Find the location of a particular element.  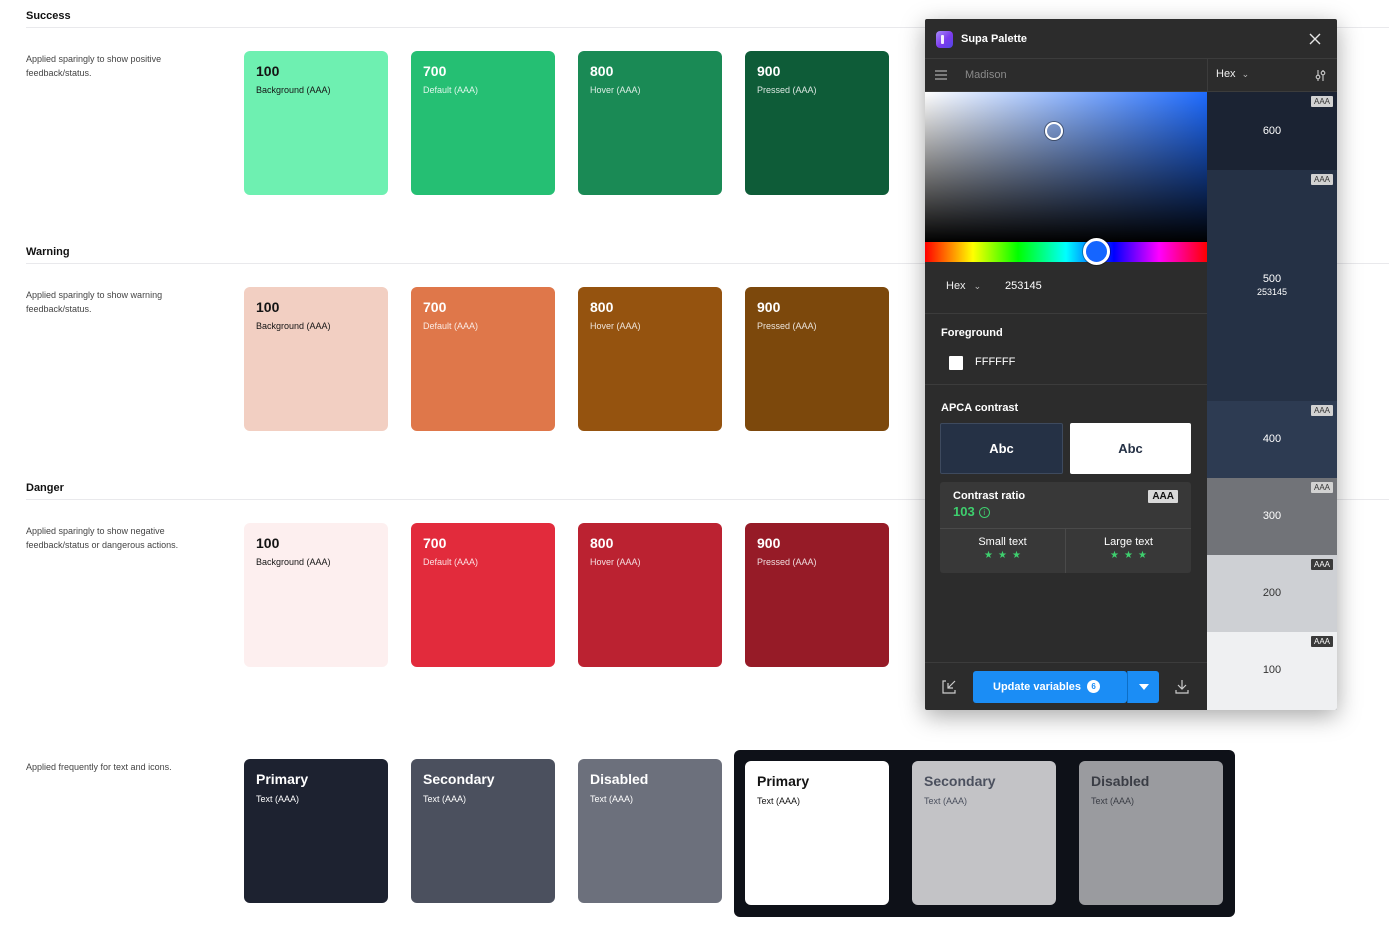

section-title-danger: Danger is located at coordinates (45, 488).